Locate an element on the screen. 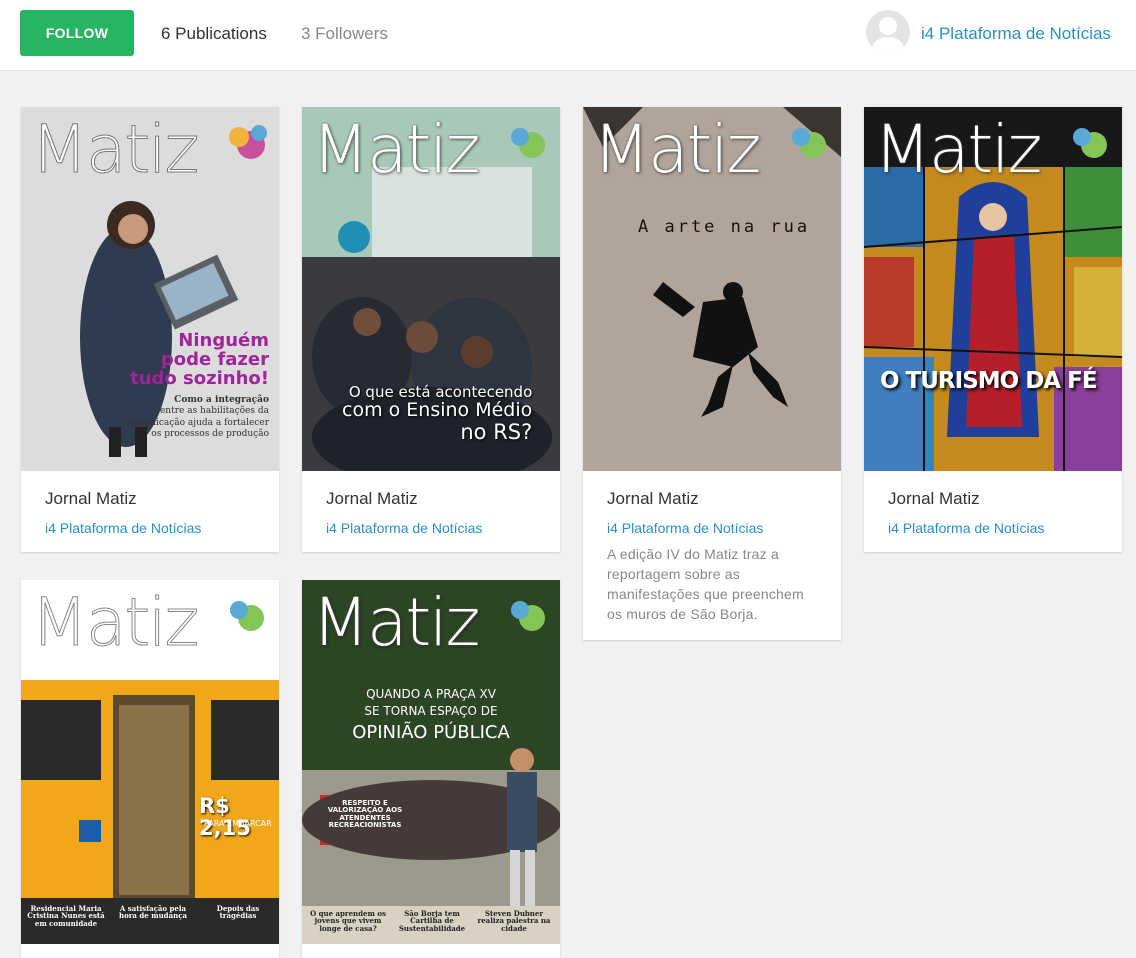 The width and height of the screenshot is (1136, 958). avatar-icon is located at coordinates (888, 32).